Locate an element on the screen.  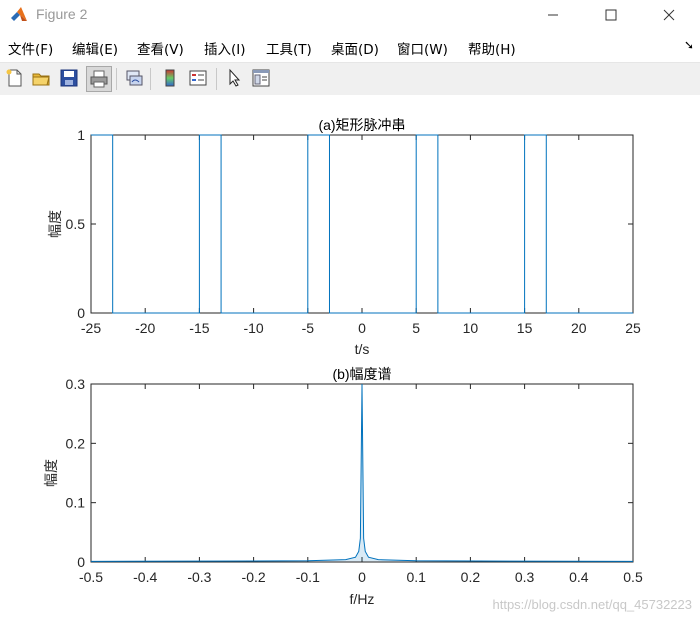
print-icon is located at coordinates (99, 79).